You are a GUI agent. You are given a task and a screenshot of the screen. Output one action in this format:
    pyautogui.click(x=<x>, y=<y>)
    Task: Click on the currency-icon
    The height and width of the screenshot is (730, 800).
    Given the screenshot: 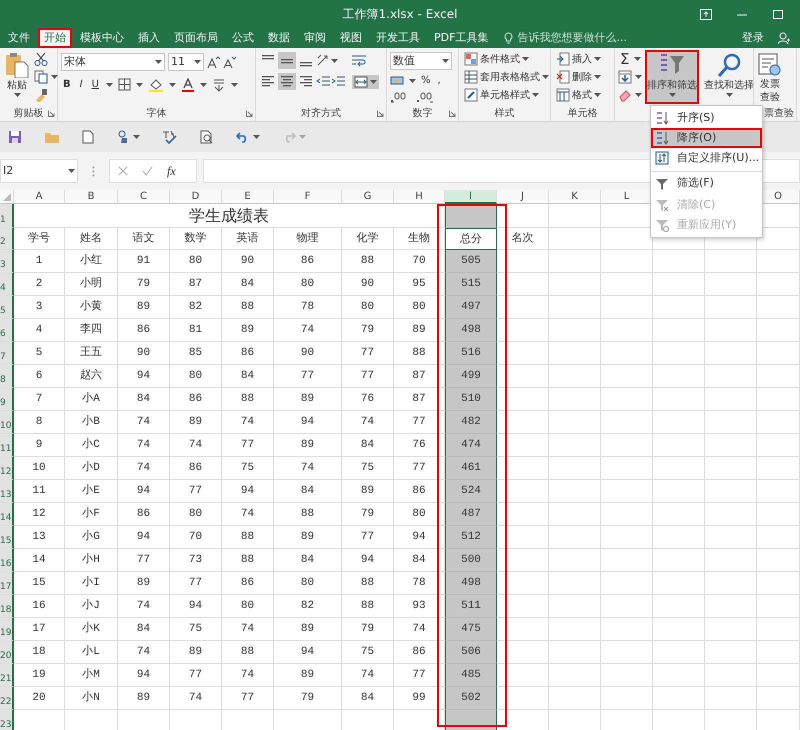 What is the action you would take?
    pyautogui.click(x=398, y=80)
    